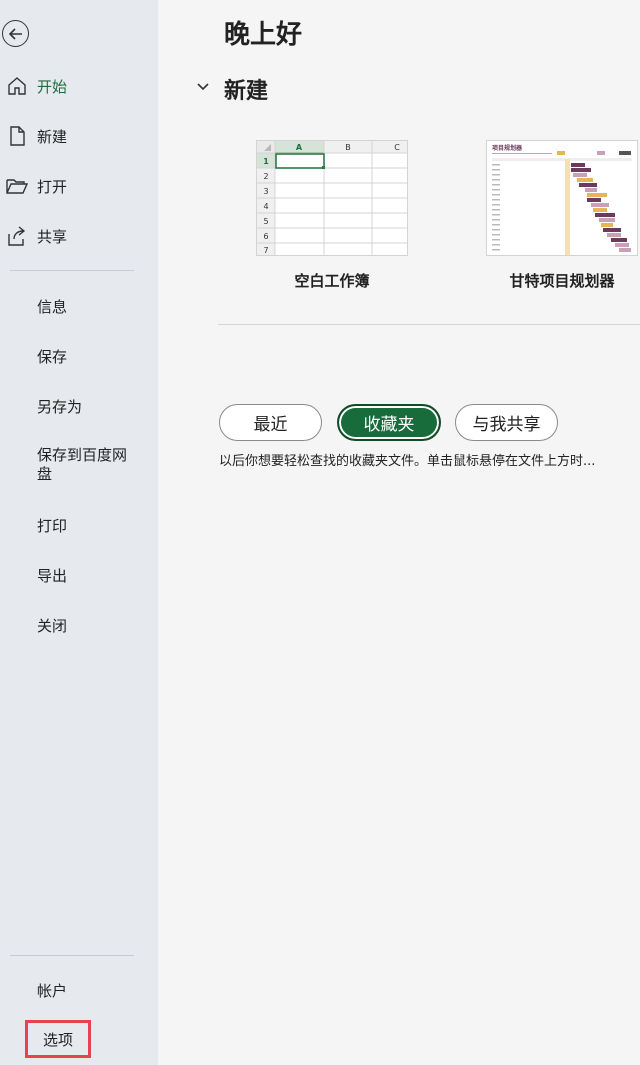 This screenshot has width=640, height=1065. Describe the element at coordinates (270, 425) in the screenshot. I see `tab-label: 最近` at that location.